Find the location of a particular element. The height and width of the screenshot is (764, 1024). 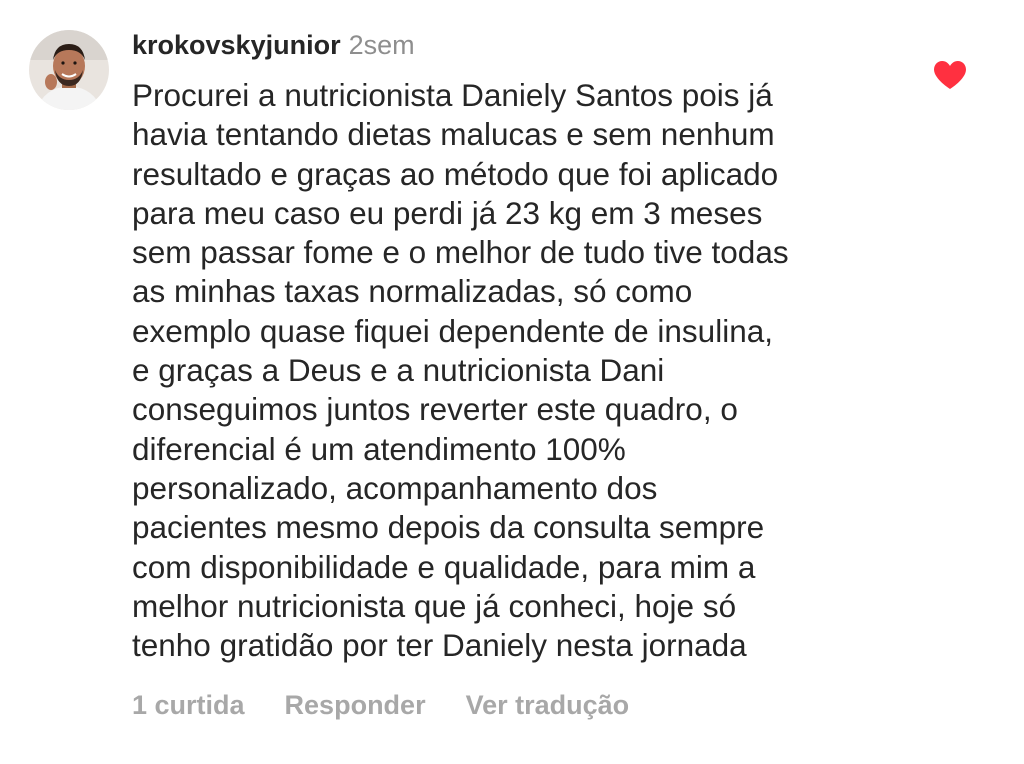

translate-button: Ver tradução is located at coordinates (548, 705).